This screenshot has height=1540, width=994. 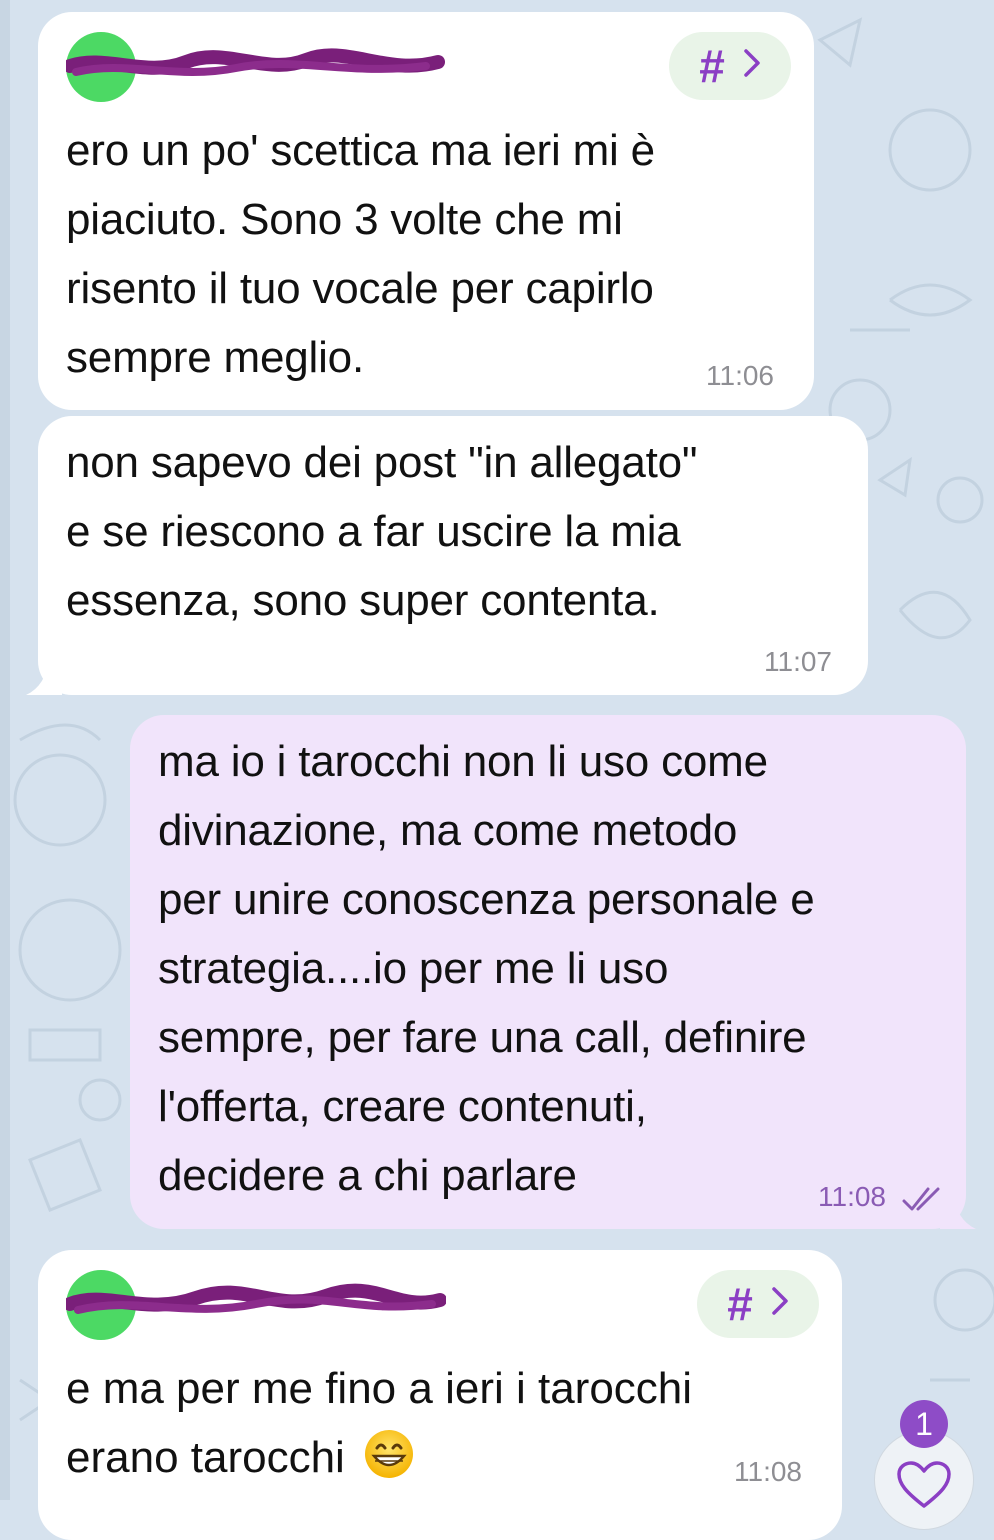 I want to click on message-timestamp: 11:06, so click(x=740, y=375).